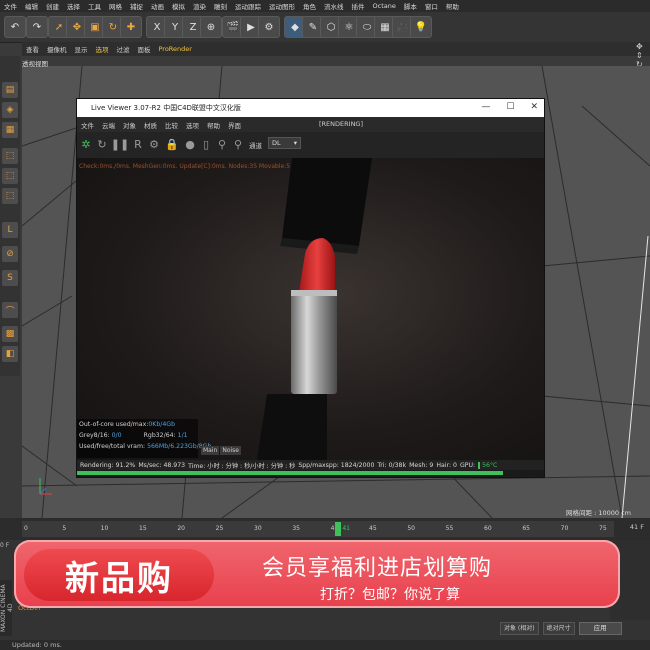  I want to click on light-icon: 💡, so click(421, 27).